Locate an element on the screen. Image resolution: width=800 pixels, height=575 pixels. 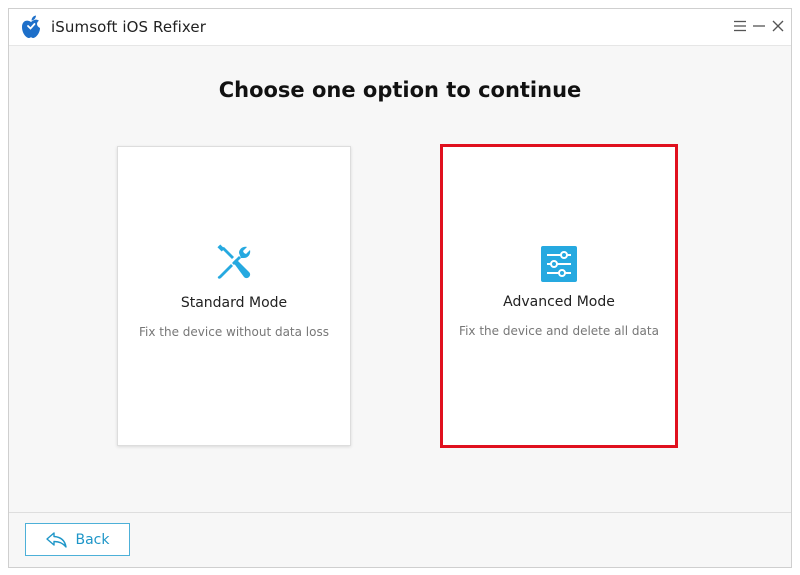
standard-mode-title: Standard Mode is located at coordinates (234, 303).